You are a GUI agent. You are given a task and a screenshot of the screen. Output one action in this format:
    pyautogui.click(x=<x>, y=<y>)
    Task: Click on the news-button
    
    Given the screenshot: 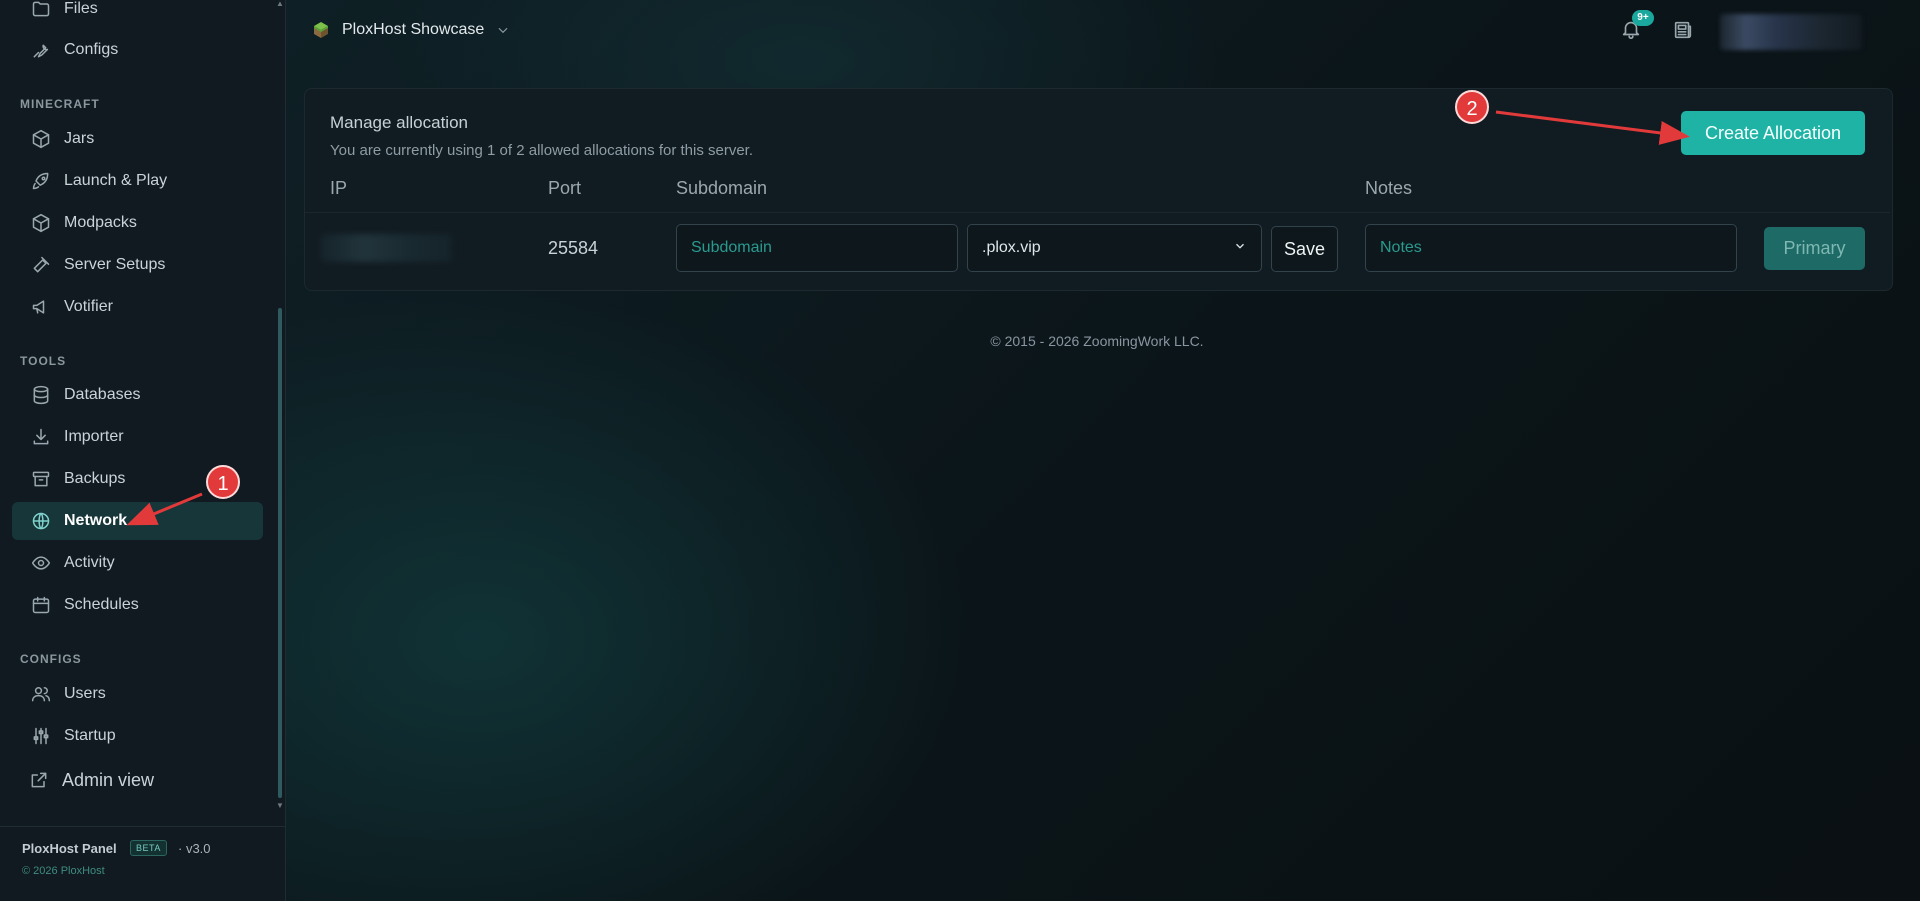 What is the action you would take?
    pyautogui.click(x=1684, y=31)
    